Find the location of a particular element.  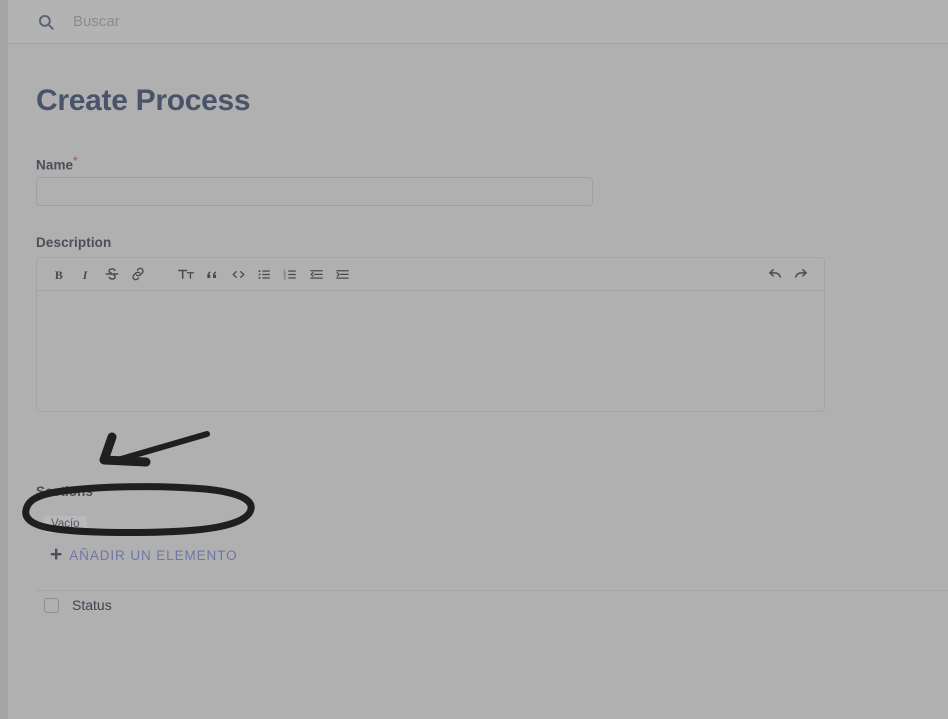

svg-text: B is located at coordinates (58, 274).